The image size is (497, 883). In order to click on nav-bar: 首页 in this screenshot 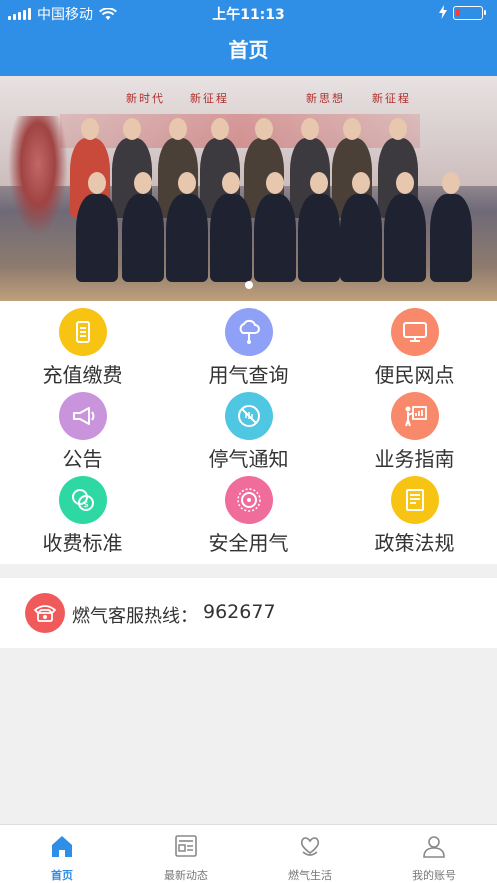, I will do `click(248, 51)`.